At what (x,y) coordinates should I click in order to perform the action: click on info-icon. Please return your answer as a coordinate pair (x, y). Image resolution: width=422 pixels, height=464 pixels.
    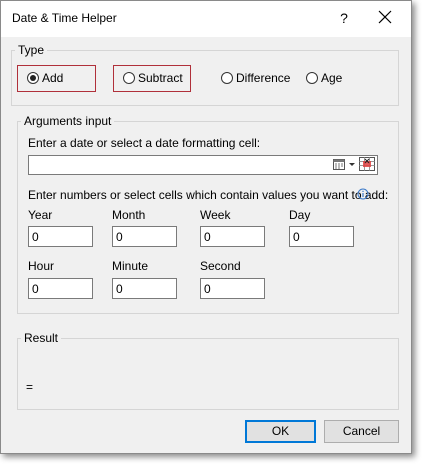
    Looking at the image, I should click on (363, 194).